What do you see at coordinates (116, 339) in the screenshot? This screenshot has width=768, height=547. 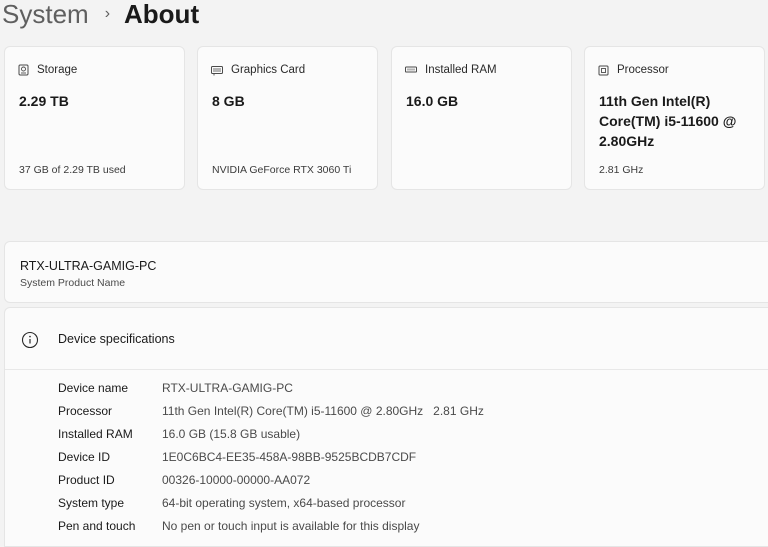 I see `device-specifications-title: Device specifications` at bounding box center [116, 339].